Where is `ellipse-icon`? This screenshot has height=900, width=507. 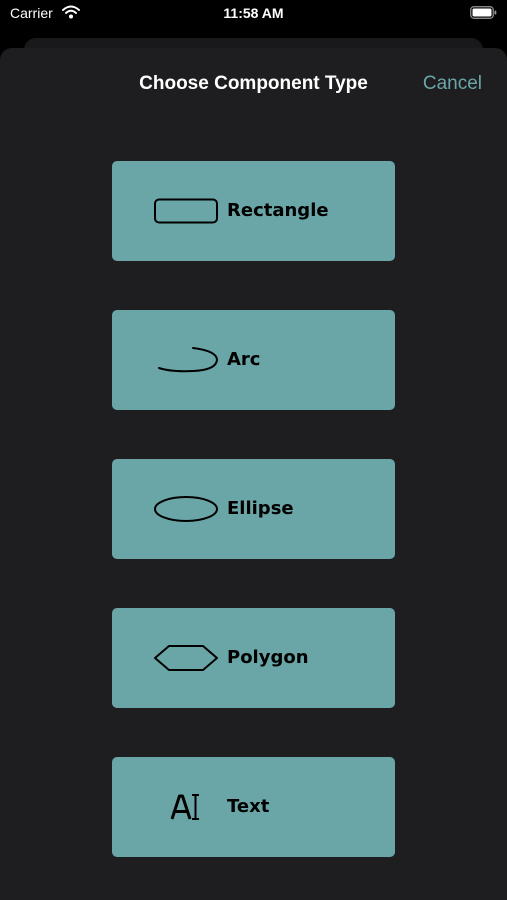 ellipse-icon is located at coordinates (186, 509).